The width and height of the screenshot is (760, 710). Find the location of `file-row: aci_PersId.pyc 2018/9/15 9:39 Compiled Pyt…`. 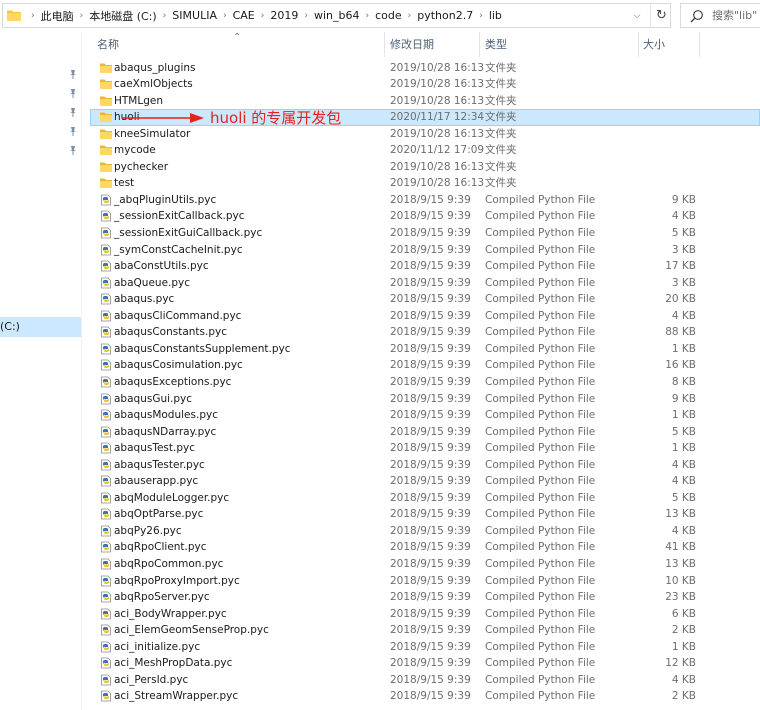

file-row: aci_PersId.pyc 2018/9/15 9:39 Compiled Pyt… is located at coordinates (425, 680).